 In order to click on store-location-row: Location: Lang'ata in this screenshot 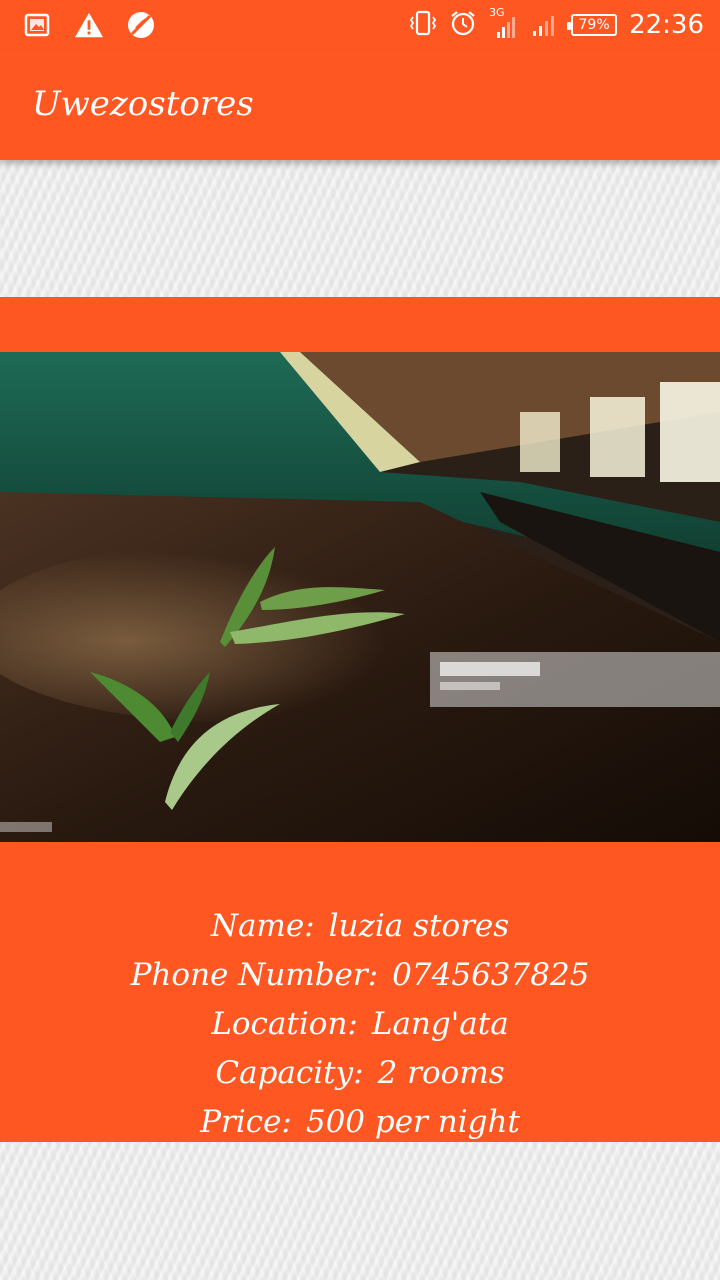, I will do `click(360, 1024)`.